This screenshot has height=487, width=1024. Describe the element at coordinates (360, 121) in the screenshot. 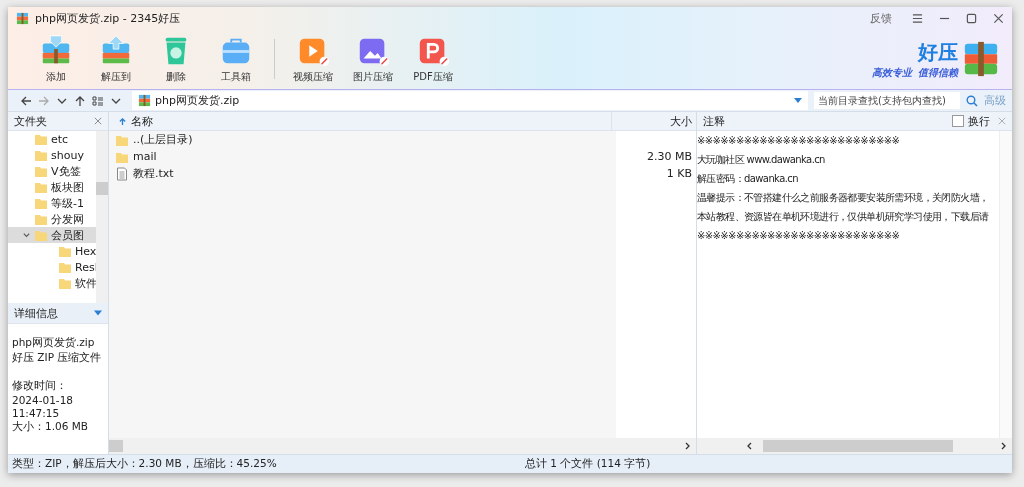

I see `column-header: 名称` at that location.